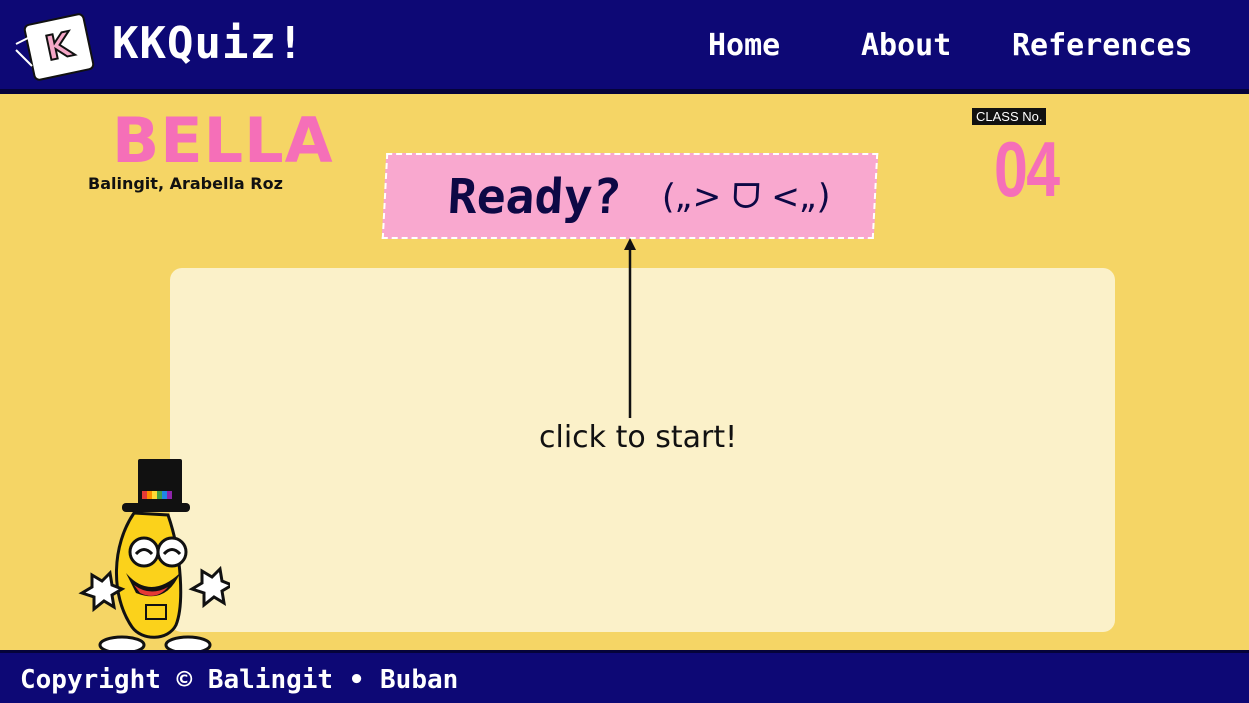  Describe the element at coordinates (1009, 116) in the screenshot. I see `class-number-label: CLASS No.` at that location.